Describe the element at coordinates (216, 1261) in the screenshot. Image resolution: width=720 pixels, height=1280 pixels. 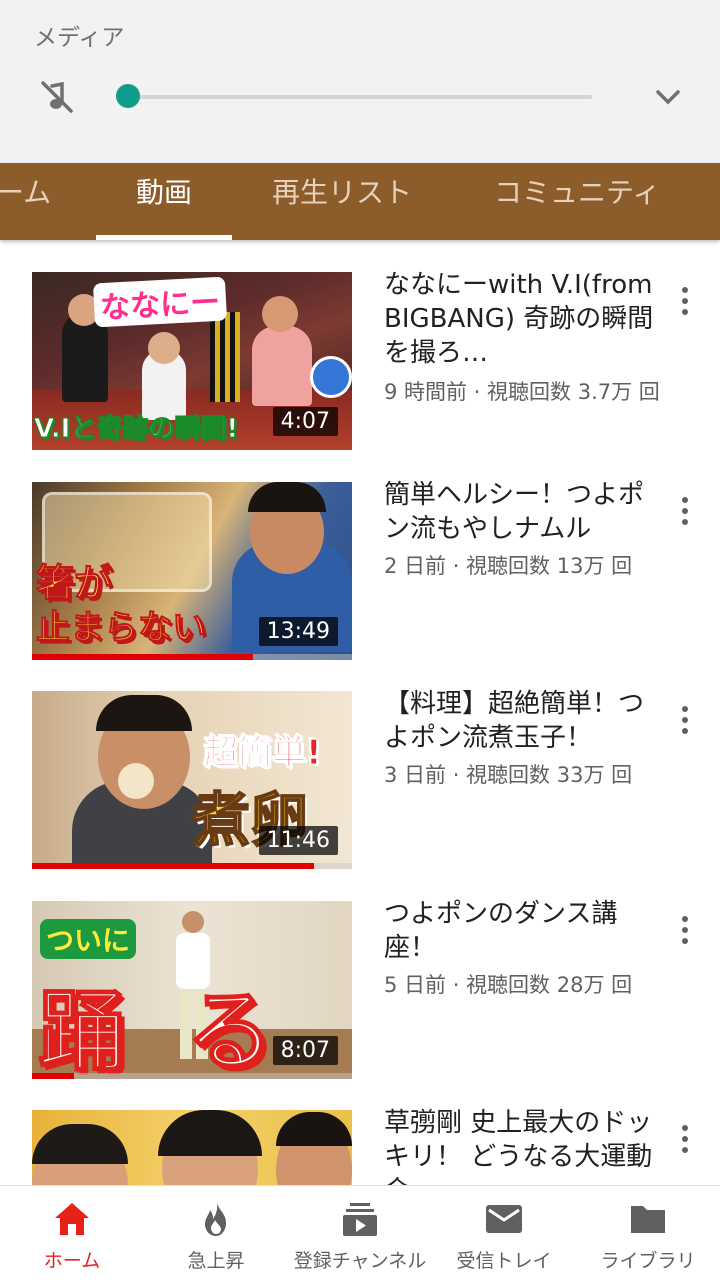
I see `nav-label: 急上昇` at that location.